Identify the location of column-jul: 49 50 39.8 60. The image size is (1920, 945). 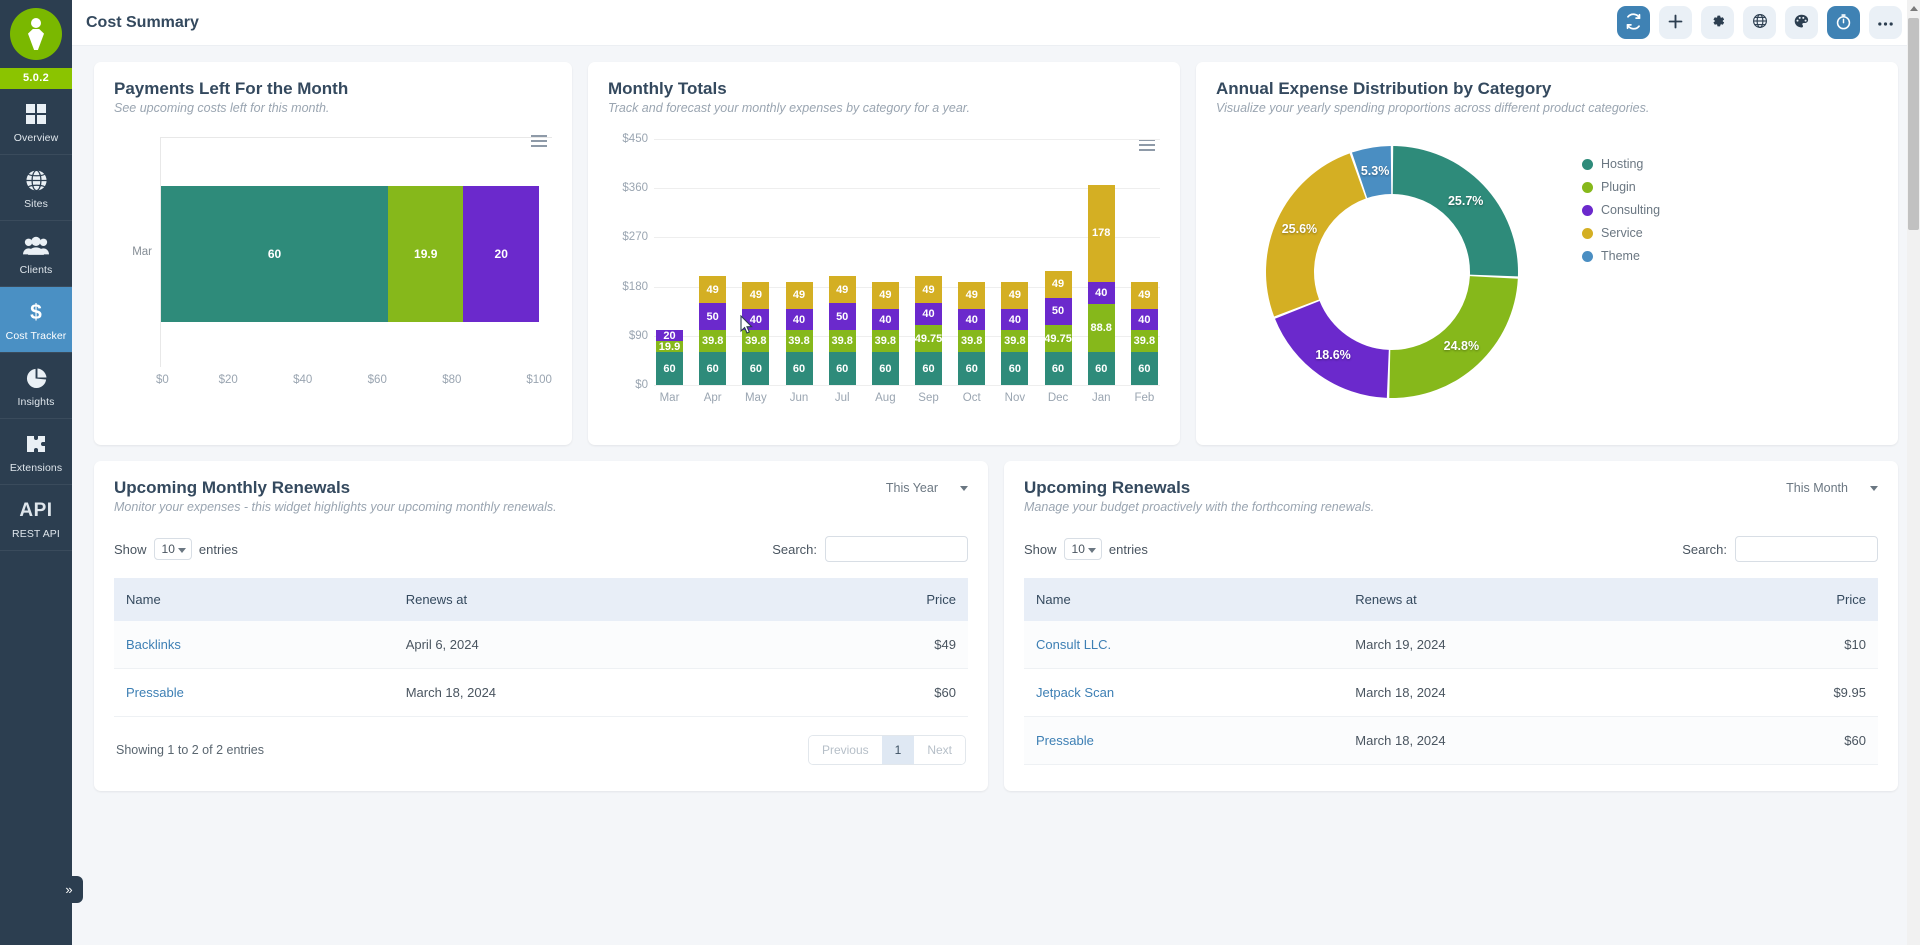
(842, 330).